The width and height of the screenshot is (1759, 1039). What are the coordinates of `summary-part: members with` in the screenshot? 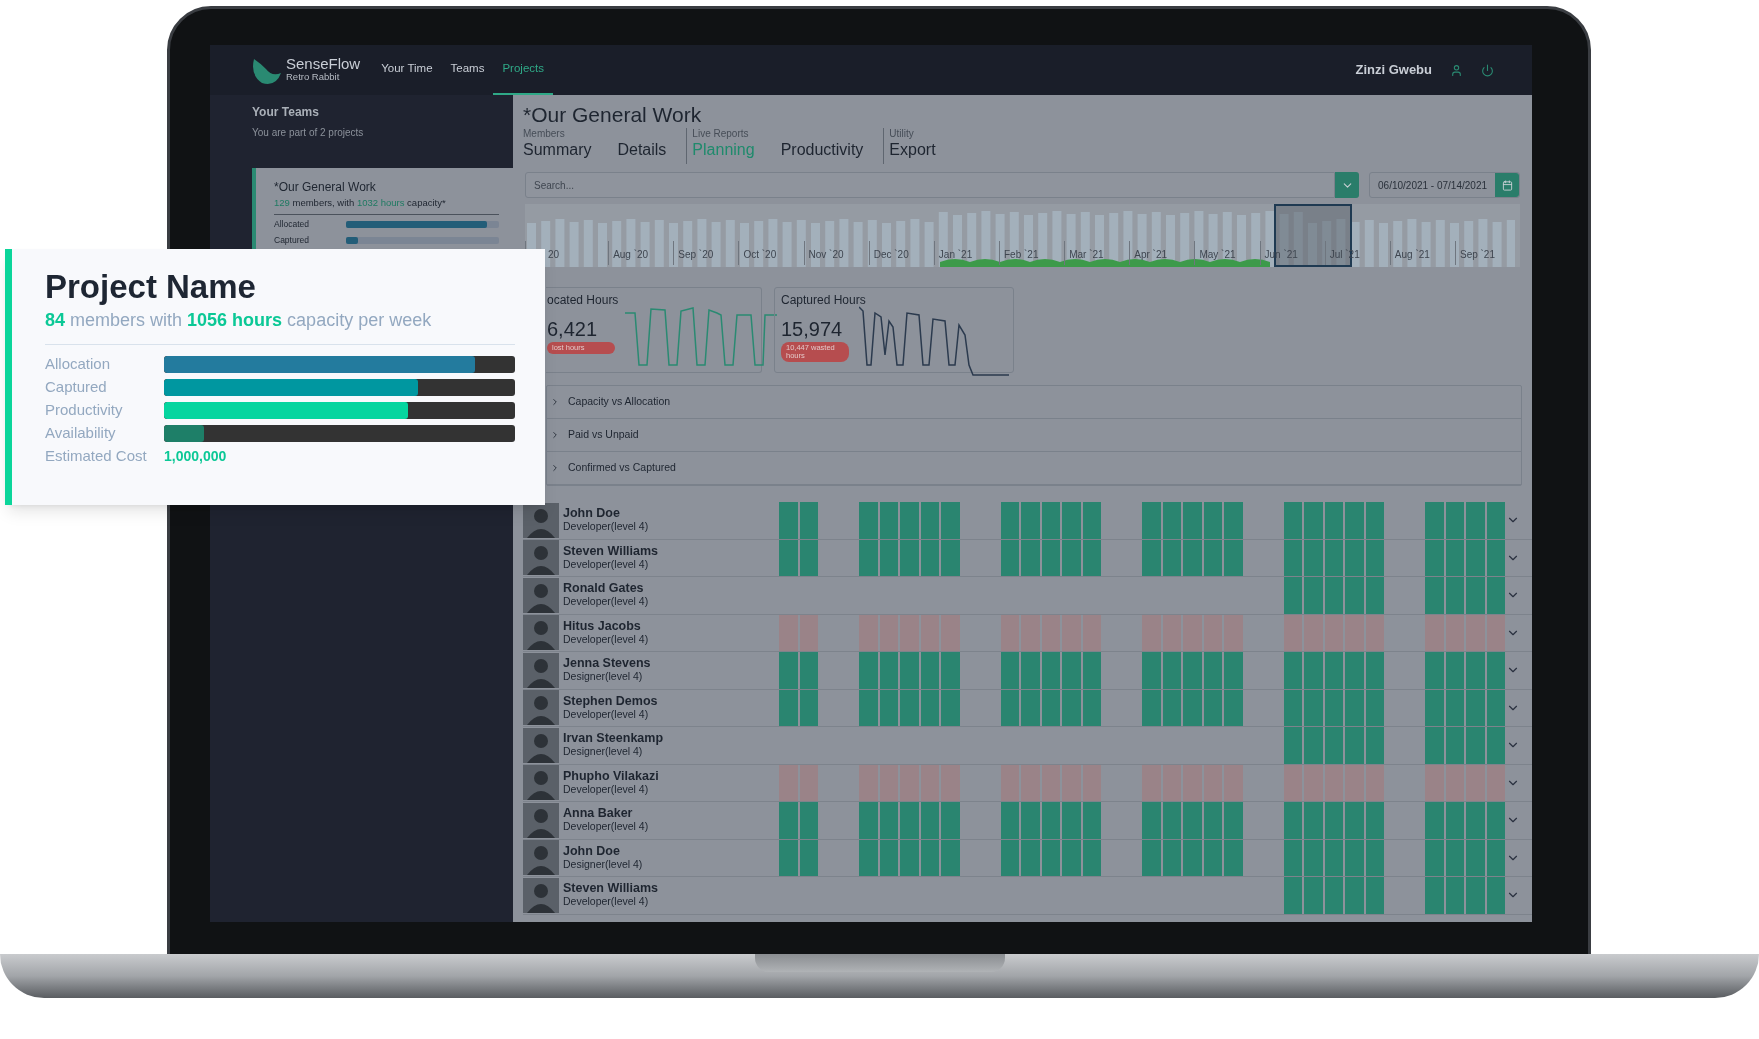 It's located at (126, 320).